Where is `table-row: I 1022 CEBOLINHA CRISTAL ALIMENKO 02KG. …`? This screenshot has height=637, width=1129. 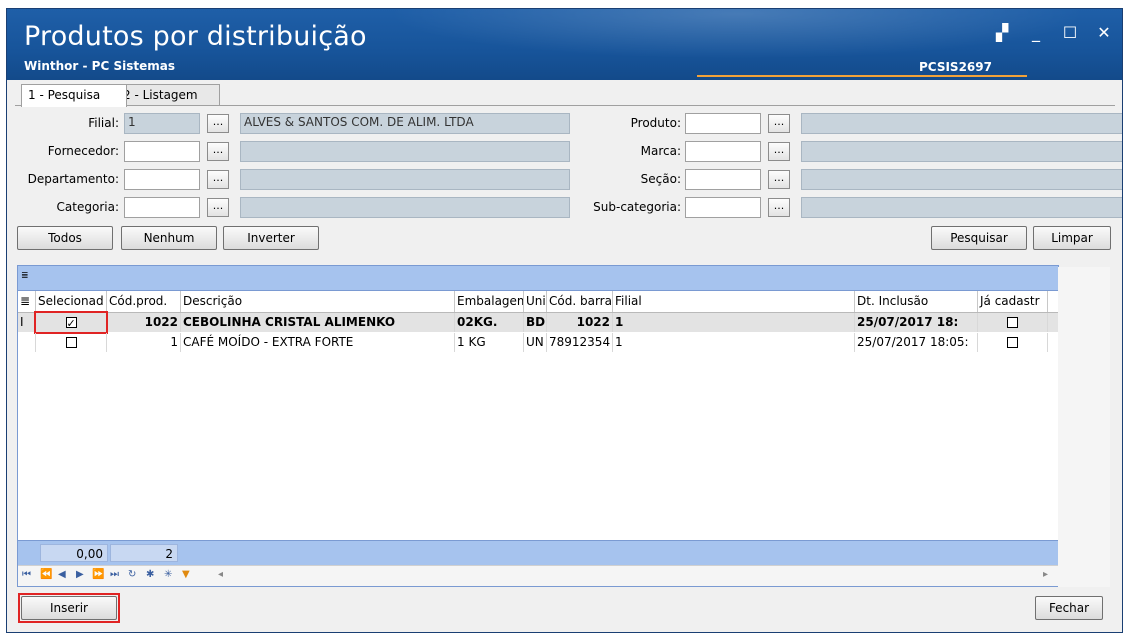 table-row: I 1022 CEBOLINHA CRISTAL ALIMENKO 02KG. … is located at coordinates (538, 322).